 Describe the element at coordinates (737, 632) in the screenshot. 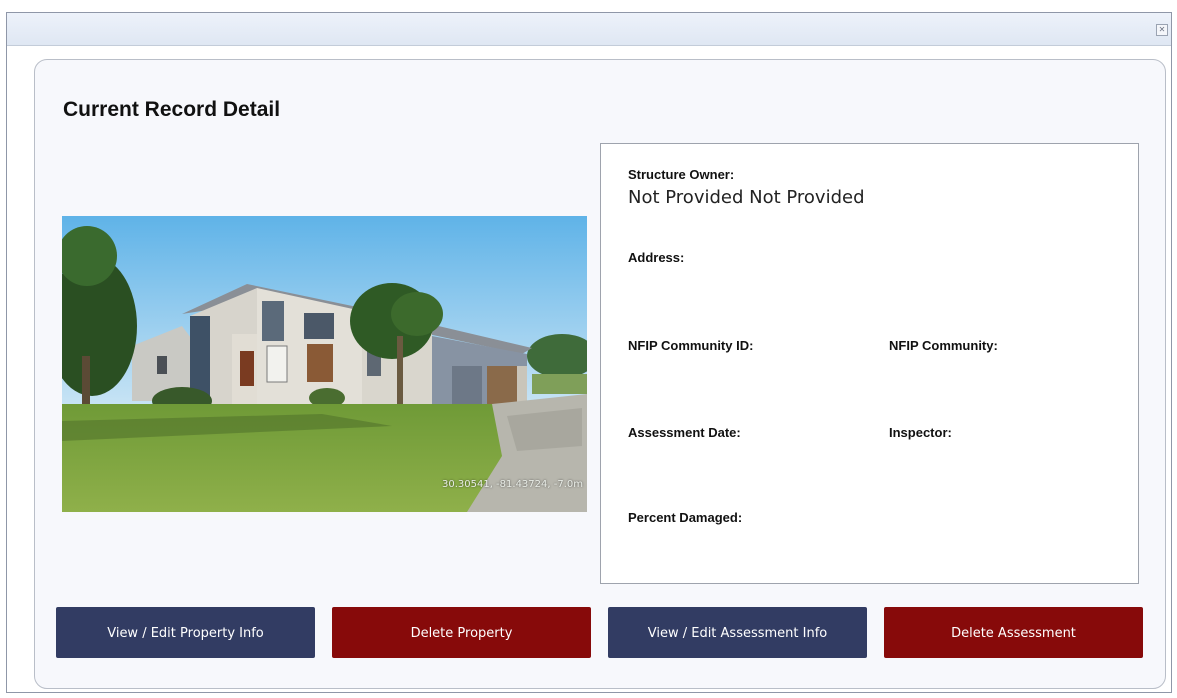

I see `view-edit-assessment-button: View / Edit Assessment Info` at that location.